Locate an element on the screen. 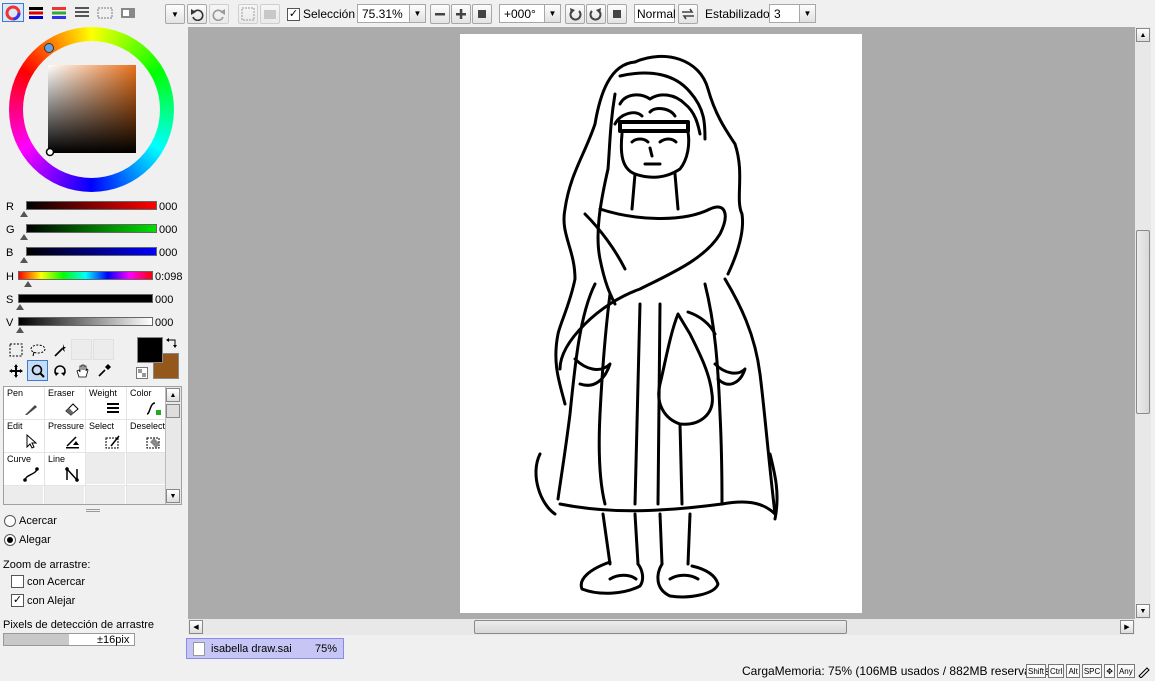  foreground-color-swatch is located at coordinates (150, 350).